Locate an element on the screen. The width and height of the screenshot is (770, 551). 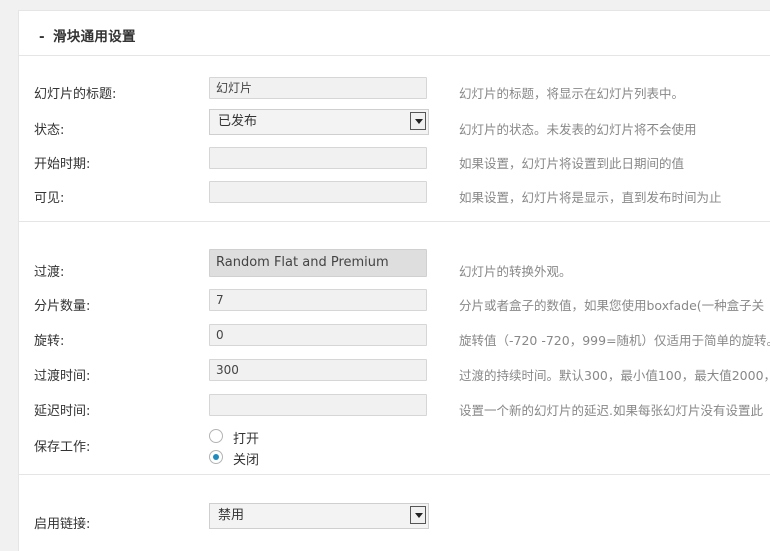
save-work-label: 保存工作: is located at coordinates (62, 447).